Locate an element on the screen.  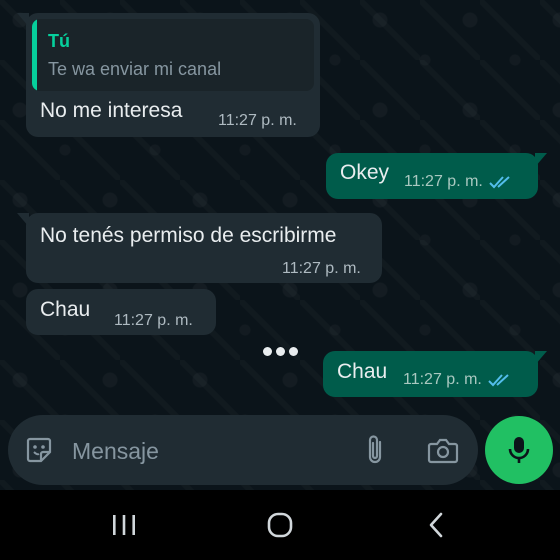
recent-apps-icon is located at coordinates (124, 525).